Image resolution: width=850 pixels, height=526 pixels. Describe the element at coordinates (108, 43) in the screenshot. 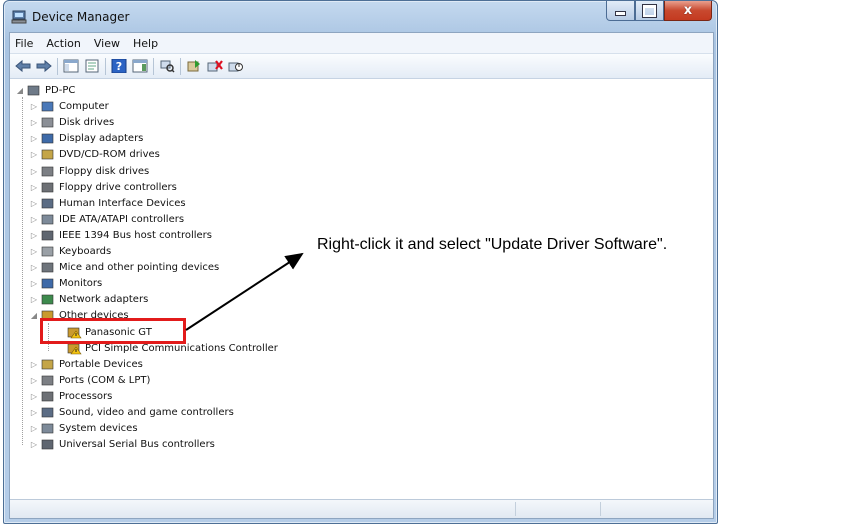

I see `menu-view: View` at that location.